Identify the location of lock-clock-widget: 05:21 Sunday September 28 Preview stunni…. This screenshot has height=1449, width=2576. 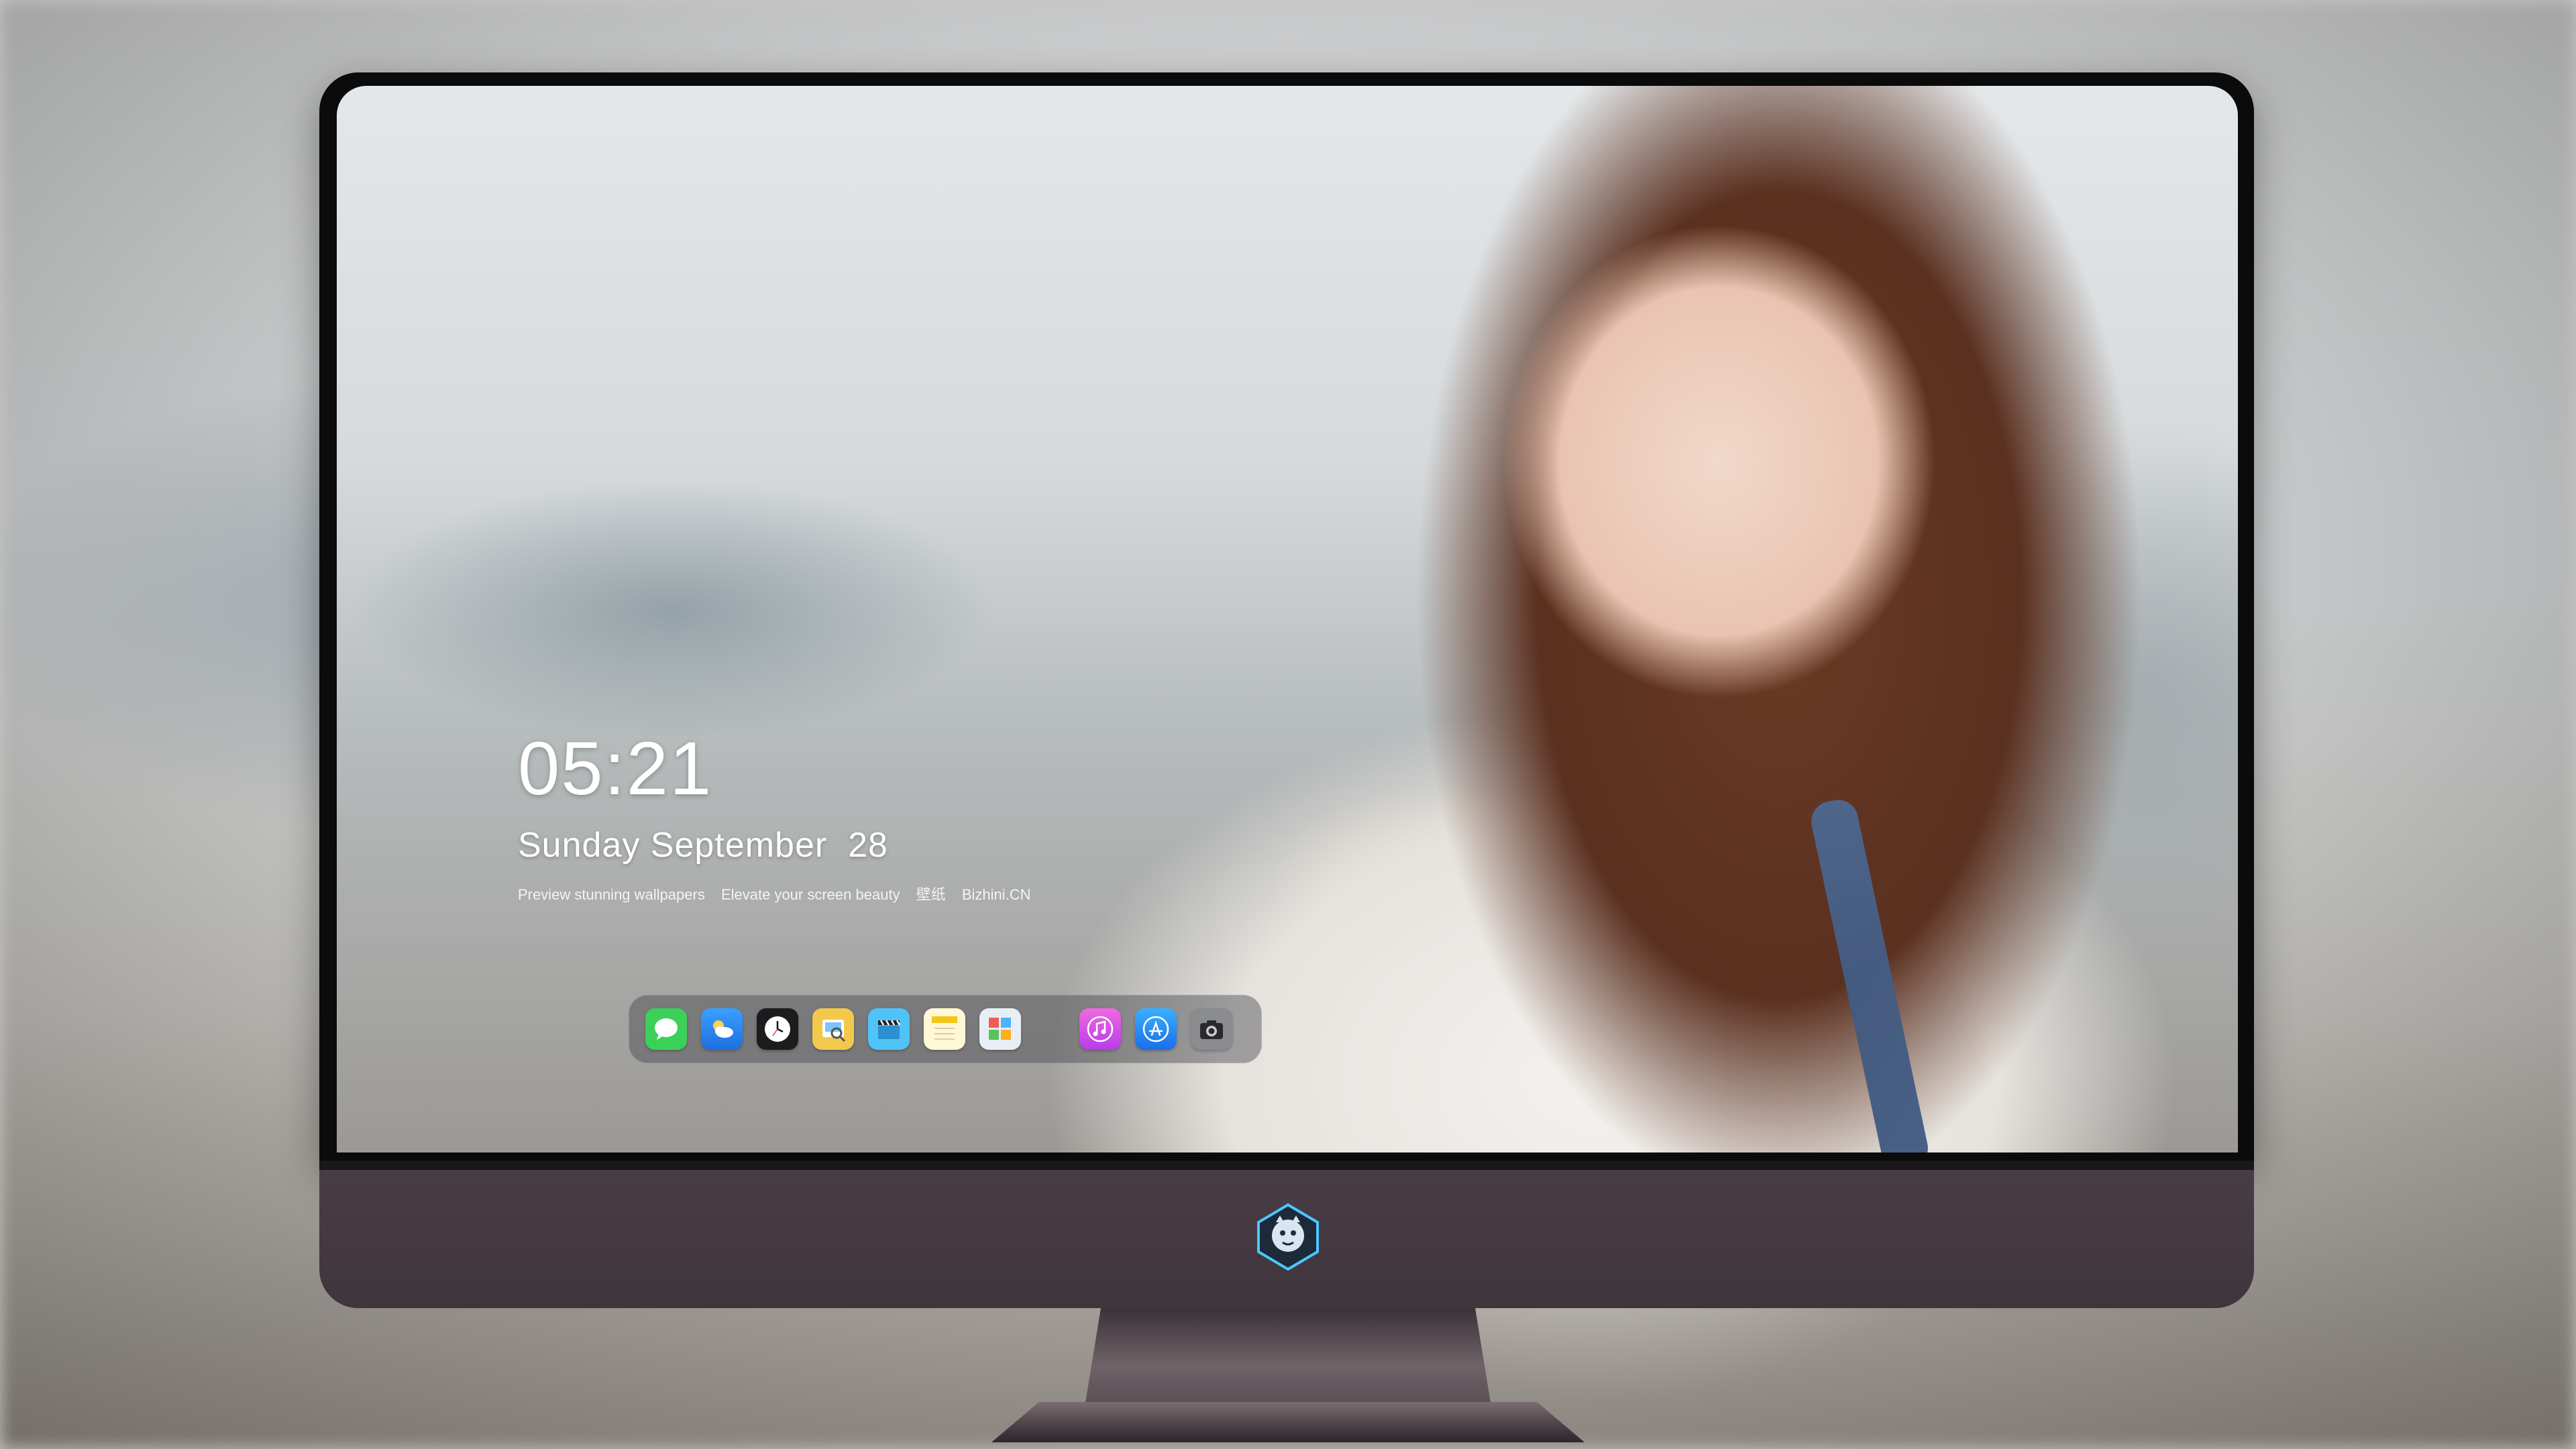
(780, 817).